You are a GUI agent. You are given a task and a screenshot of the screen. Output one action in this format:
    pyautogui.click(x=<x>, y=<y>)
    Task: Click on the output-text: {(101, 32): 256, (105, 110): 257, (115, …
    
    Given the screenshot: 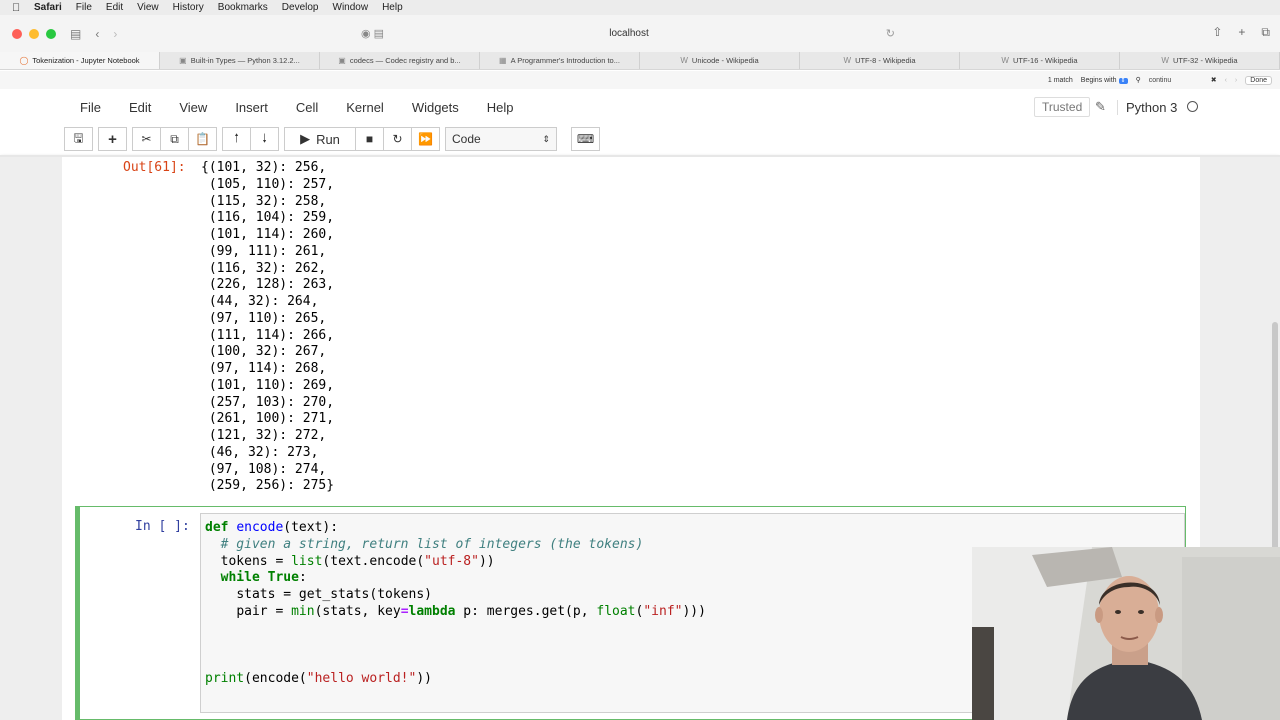 What is the action you would take?
    pyautogui.click(x=267, y=327)
    